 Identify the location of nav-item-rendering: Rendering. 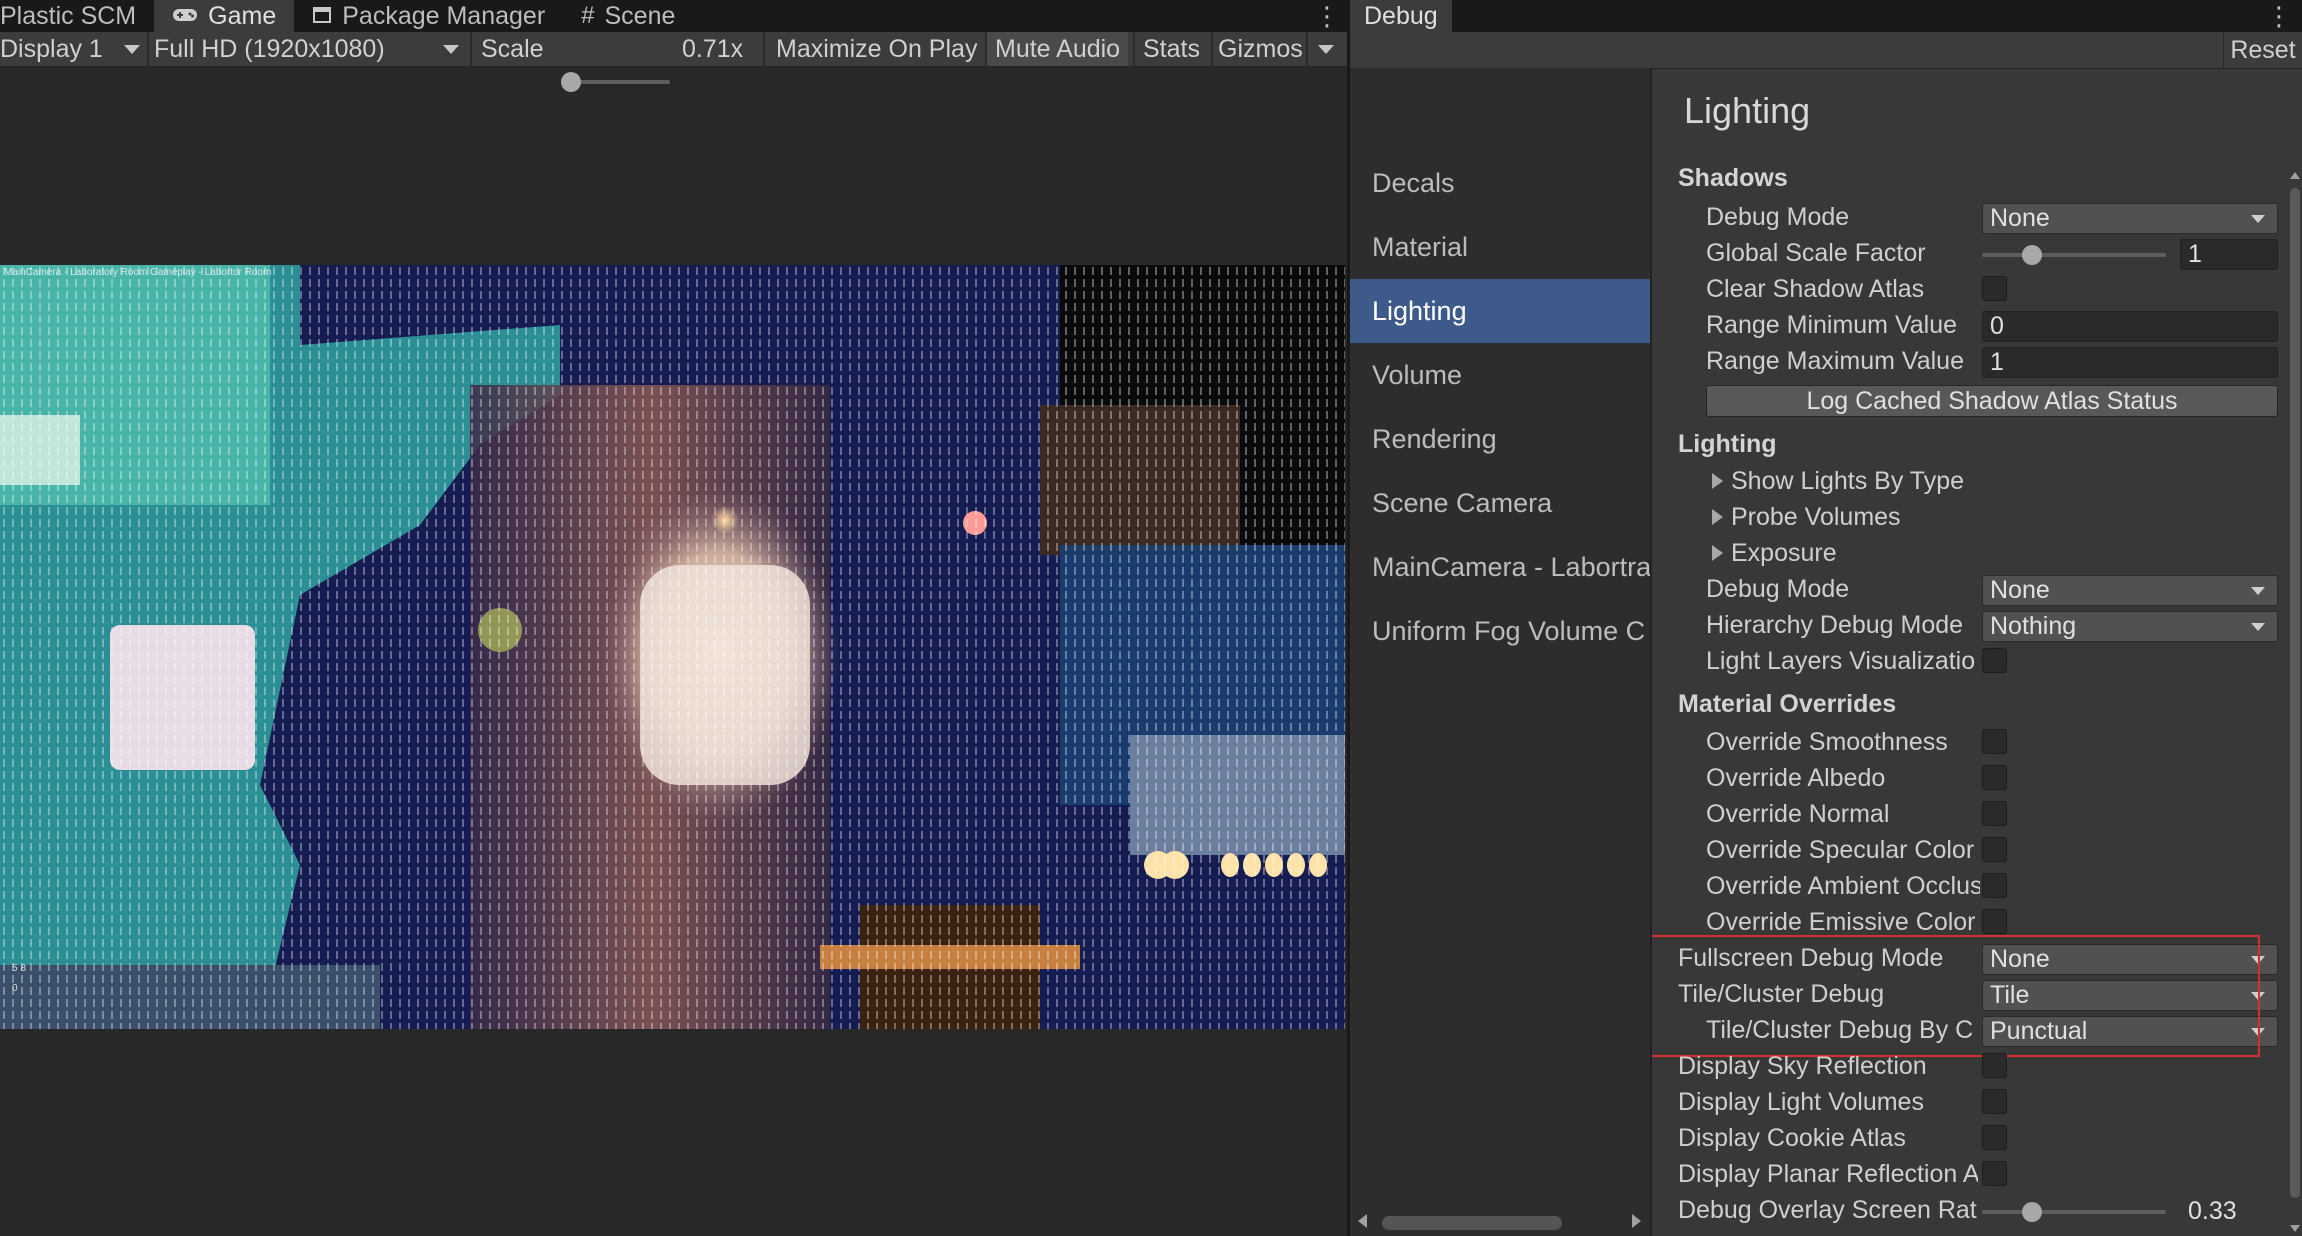
(1500, 439).